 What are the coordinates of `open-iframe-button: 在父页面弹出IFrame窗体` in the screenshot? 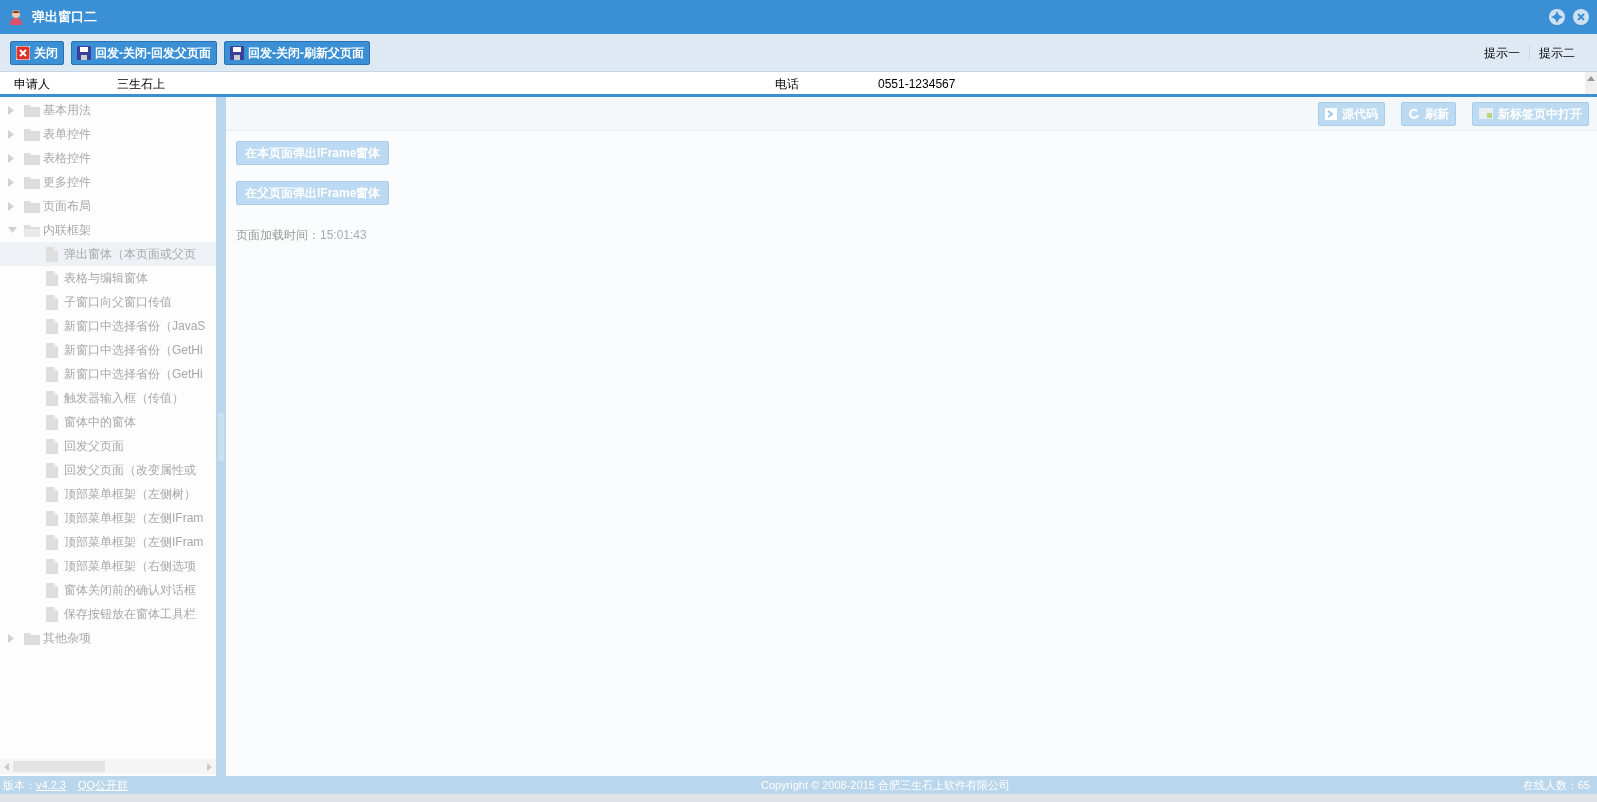 It's located at (313, 193).